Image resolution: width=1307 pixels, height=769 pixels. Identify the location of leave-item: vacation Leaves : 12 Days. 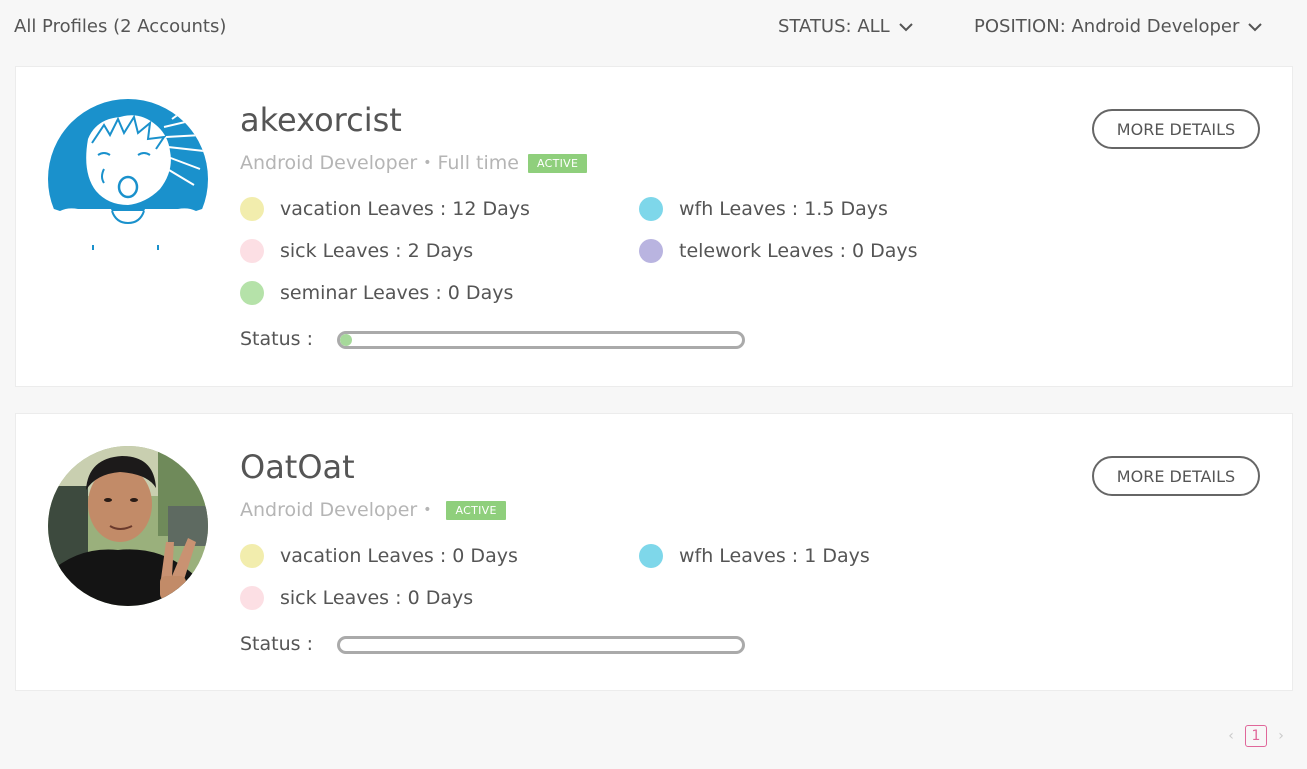
(385, 209).